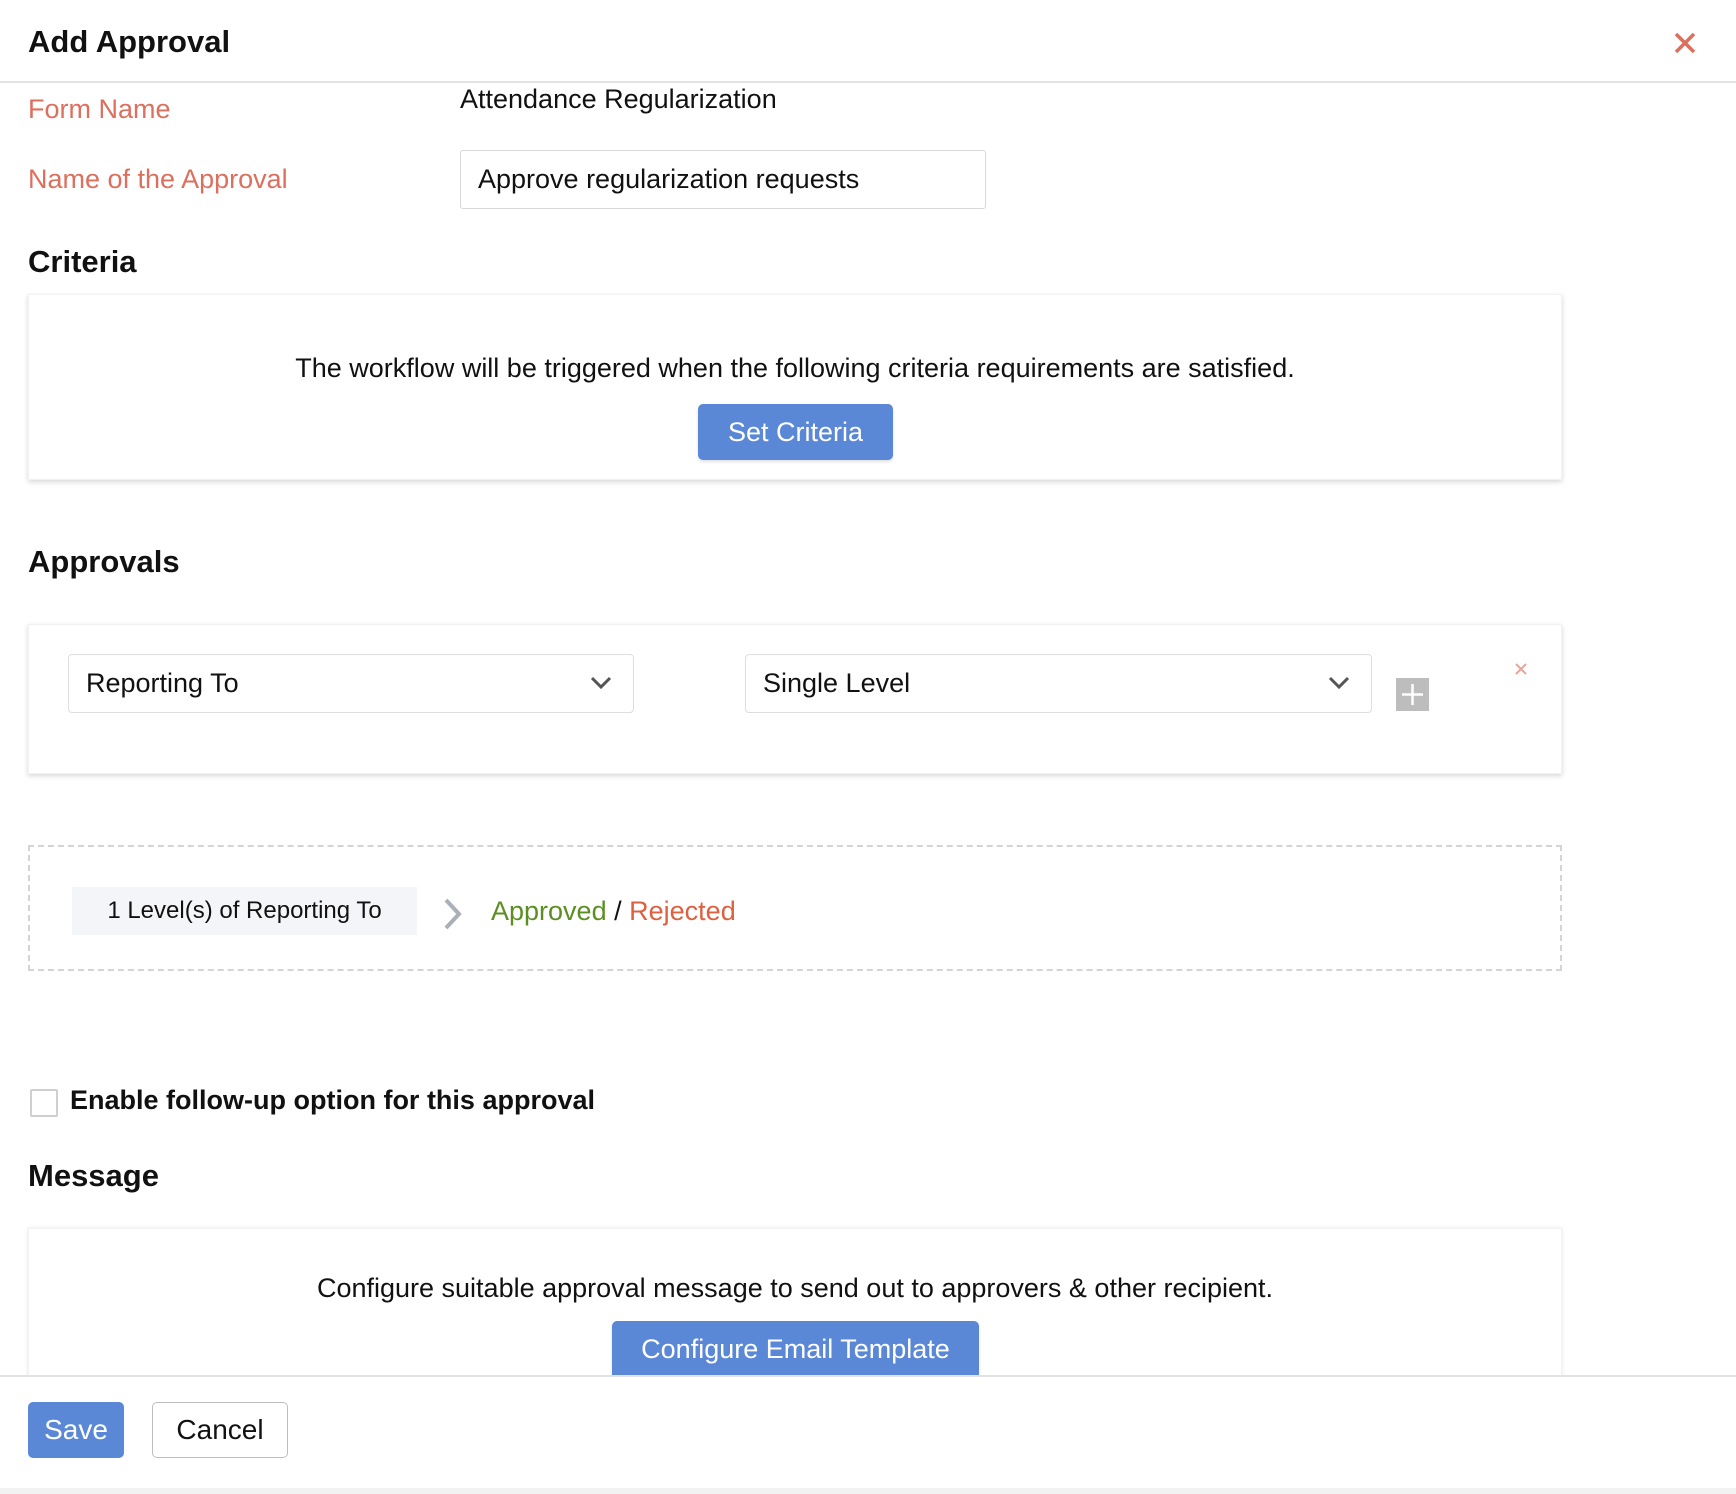 The image size is (1736, 1494). I want to click on approvals-heading: Approvals, so click(104, 561).